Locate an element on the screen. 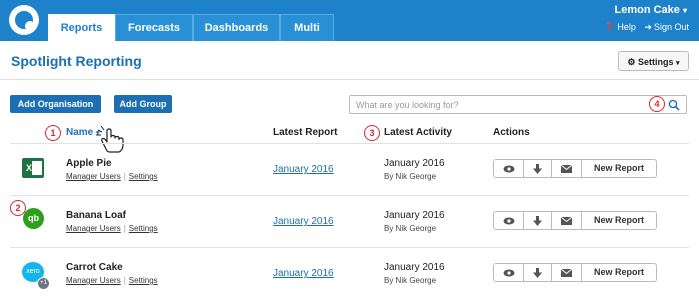 The height and width of the screenshot is (297, 699). search-box is located at coordinates (518, 104).